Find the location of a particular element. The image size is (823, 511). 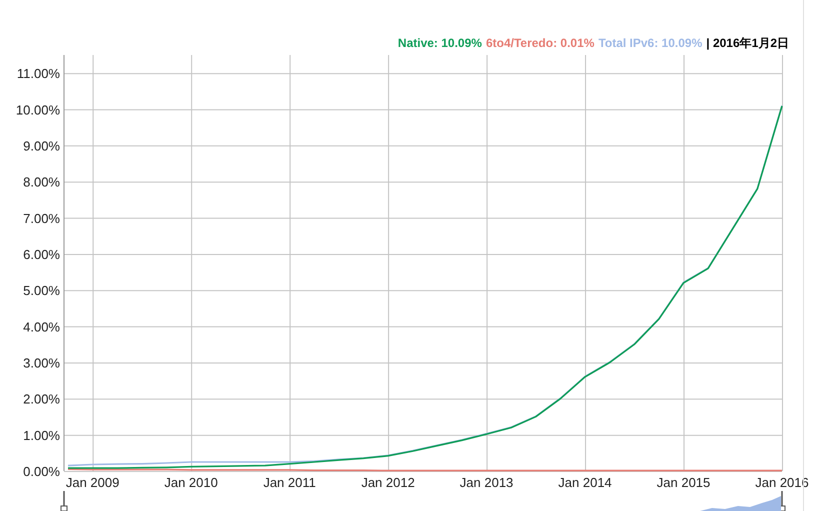

x-axis-label: Jan 2011 is located at coordinates (289, 482).